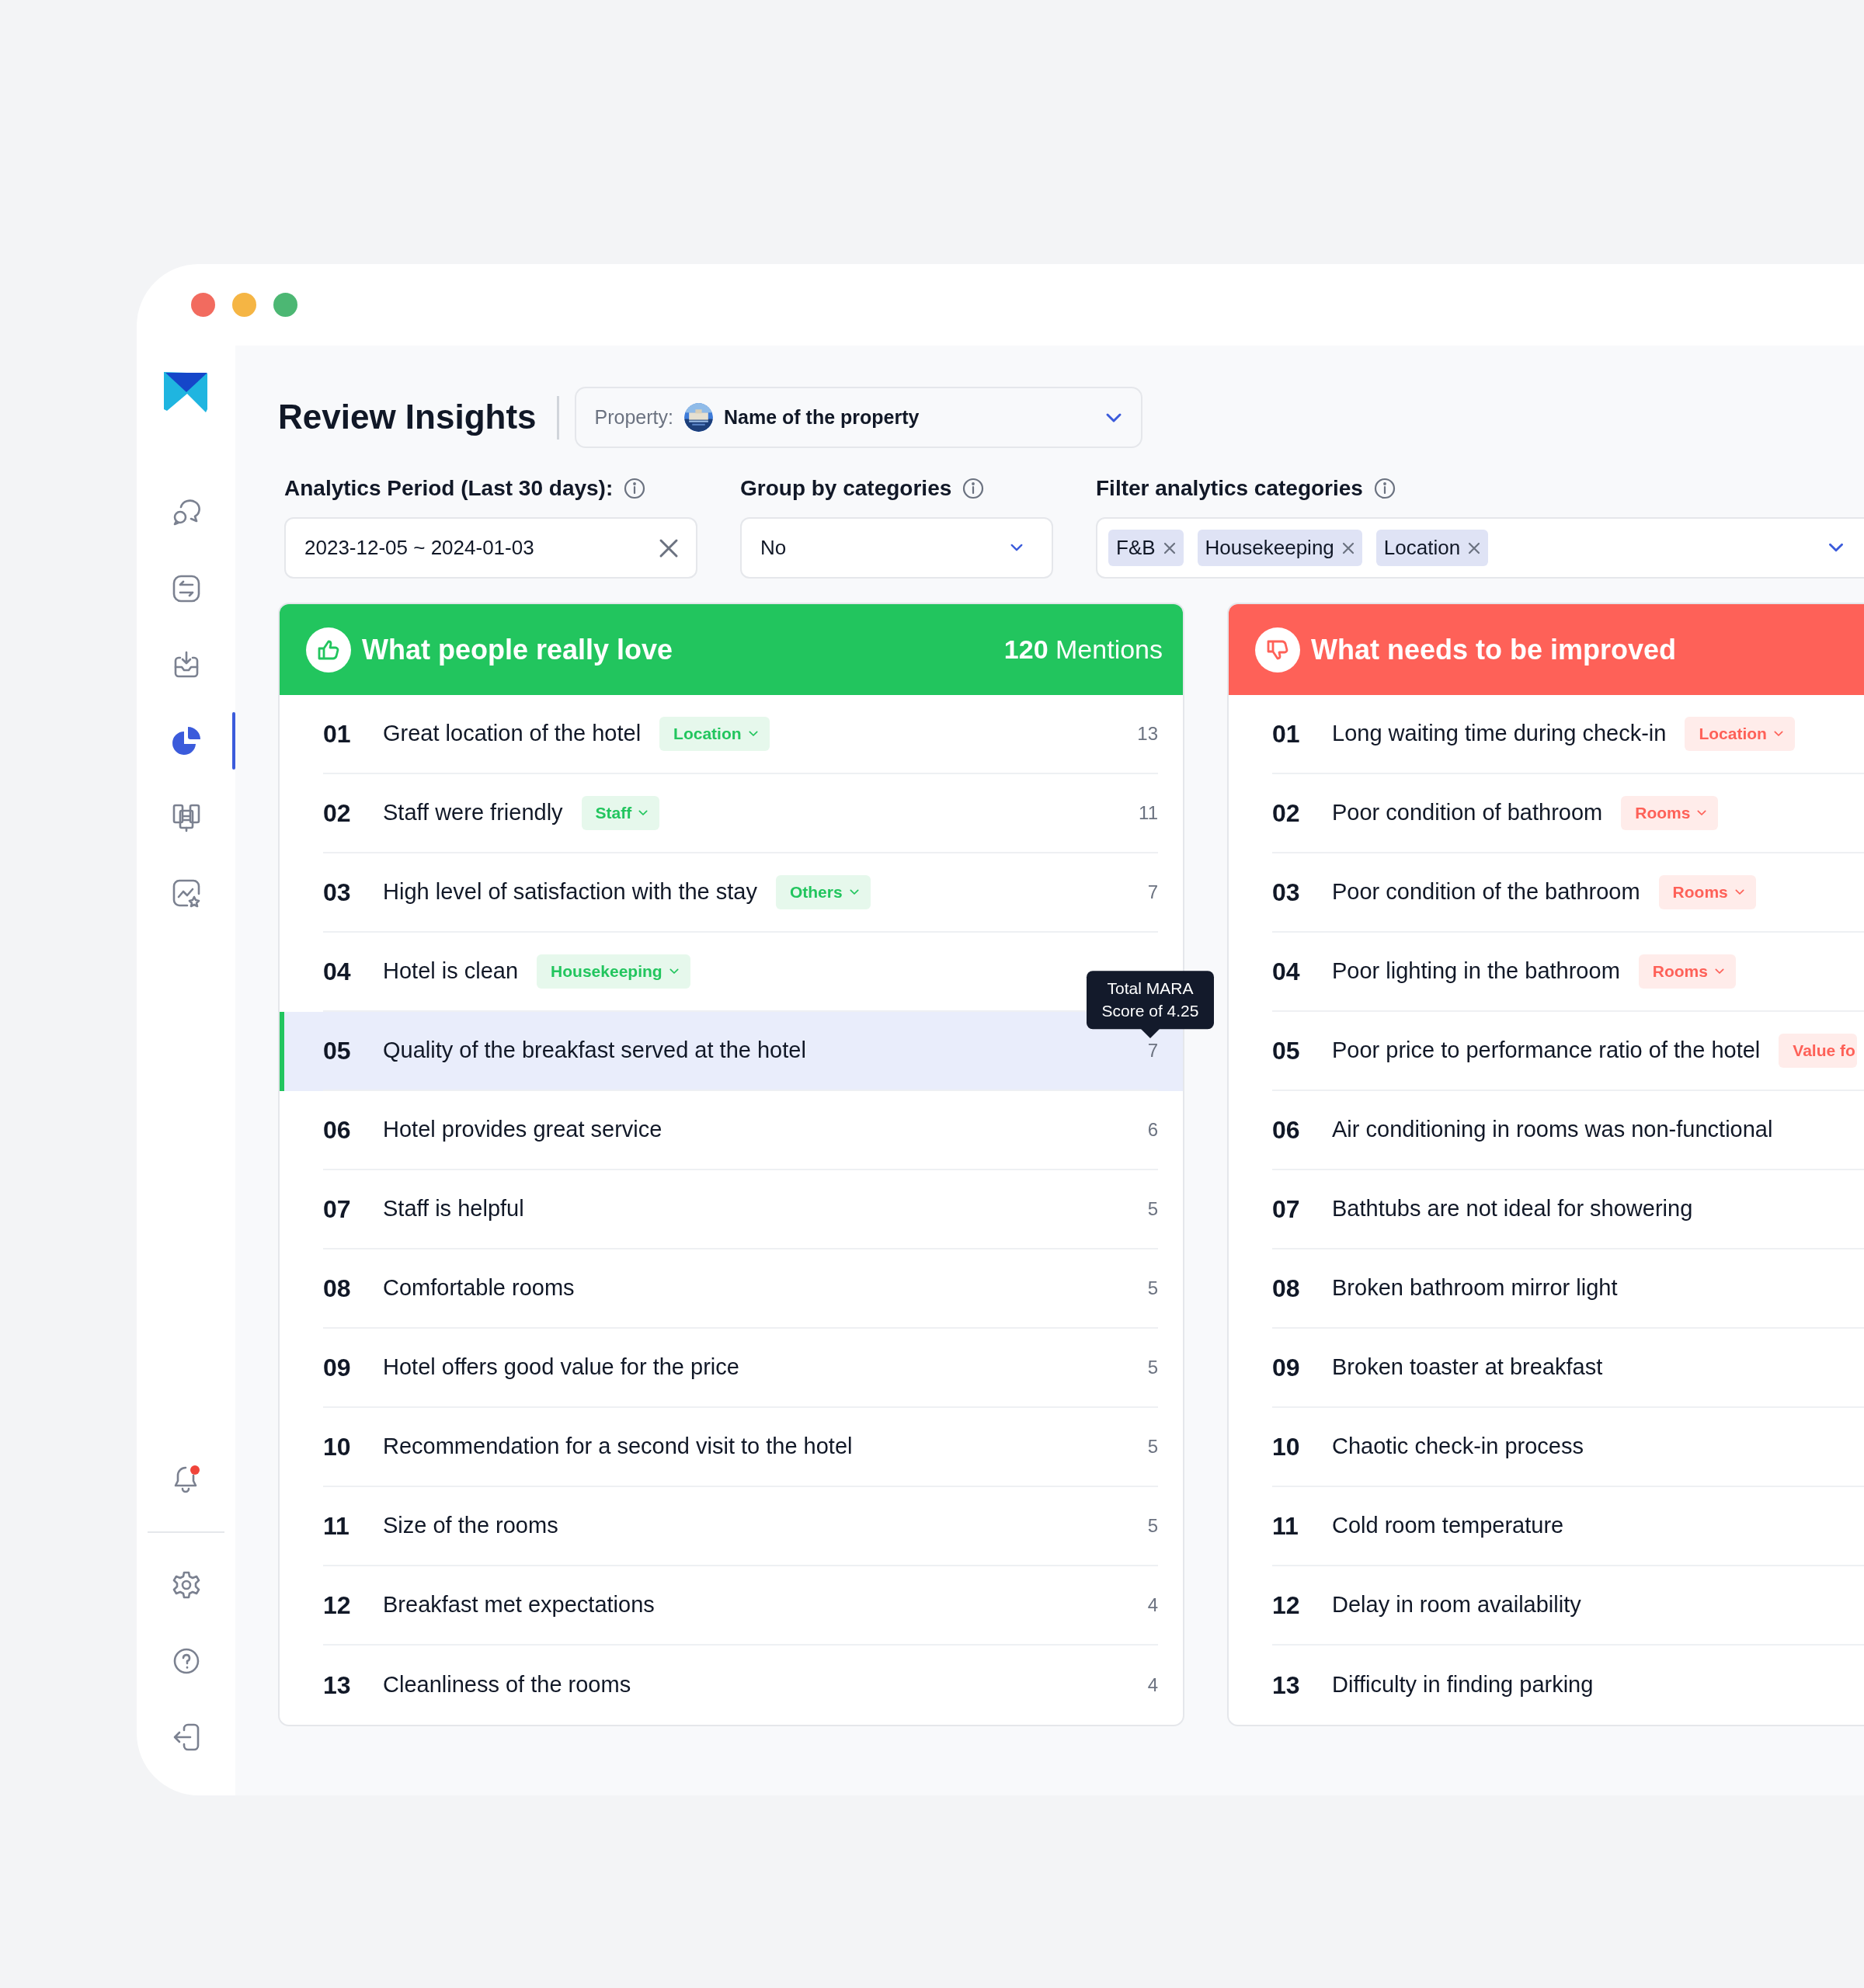 The width and height of the screenshot is (1864, 1988). I want to click on mention-count: 6, so click(1152, 1130).